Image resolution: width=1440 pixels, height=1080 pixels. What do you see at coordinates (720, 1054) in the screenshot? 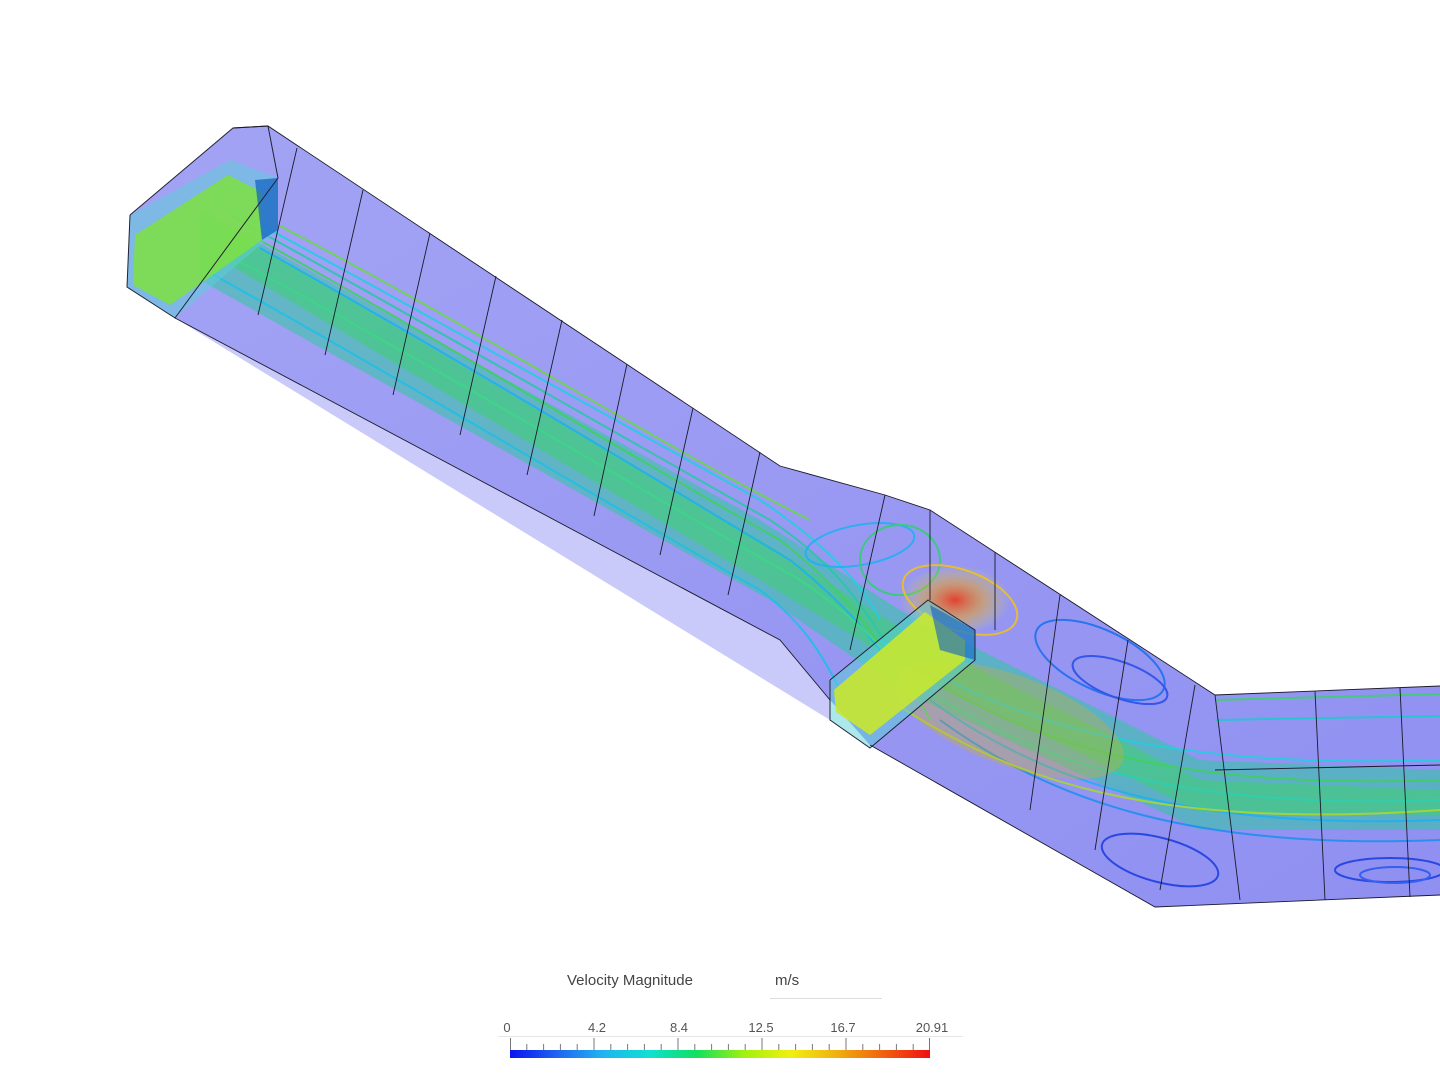
I see `colorbar-fill` at bounding box center [720, 1054].